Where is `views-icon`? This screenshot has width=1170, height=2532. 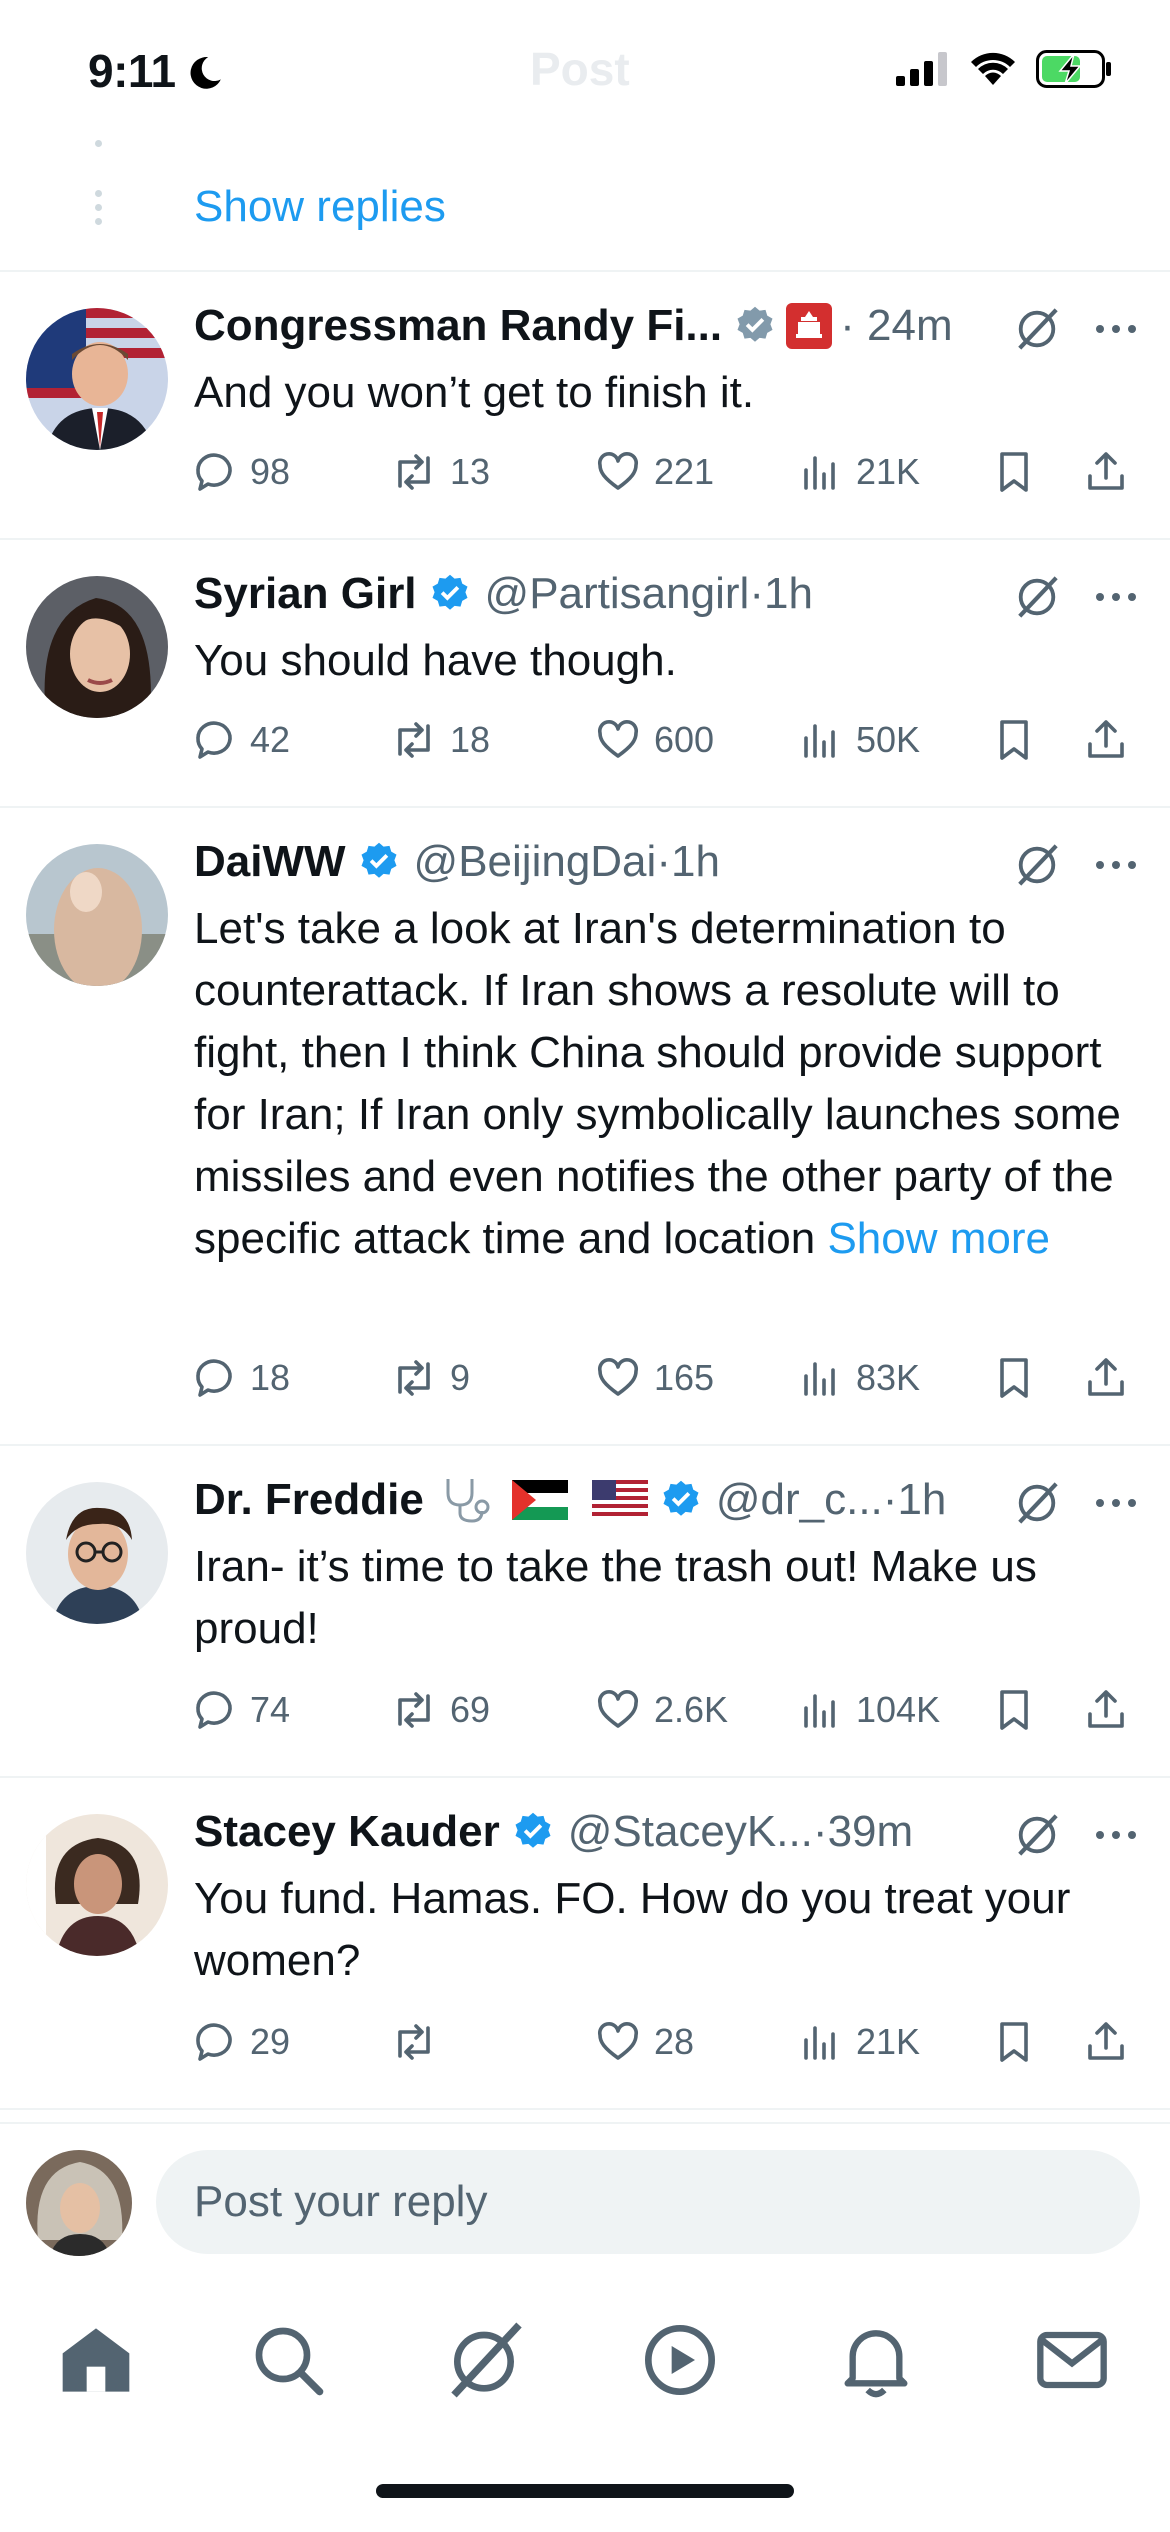 views-icon is located at coordinates (819, 473).